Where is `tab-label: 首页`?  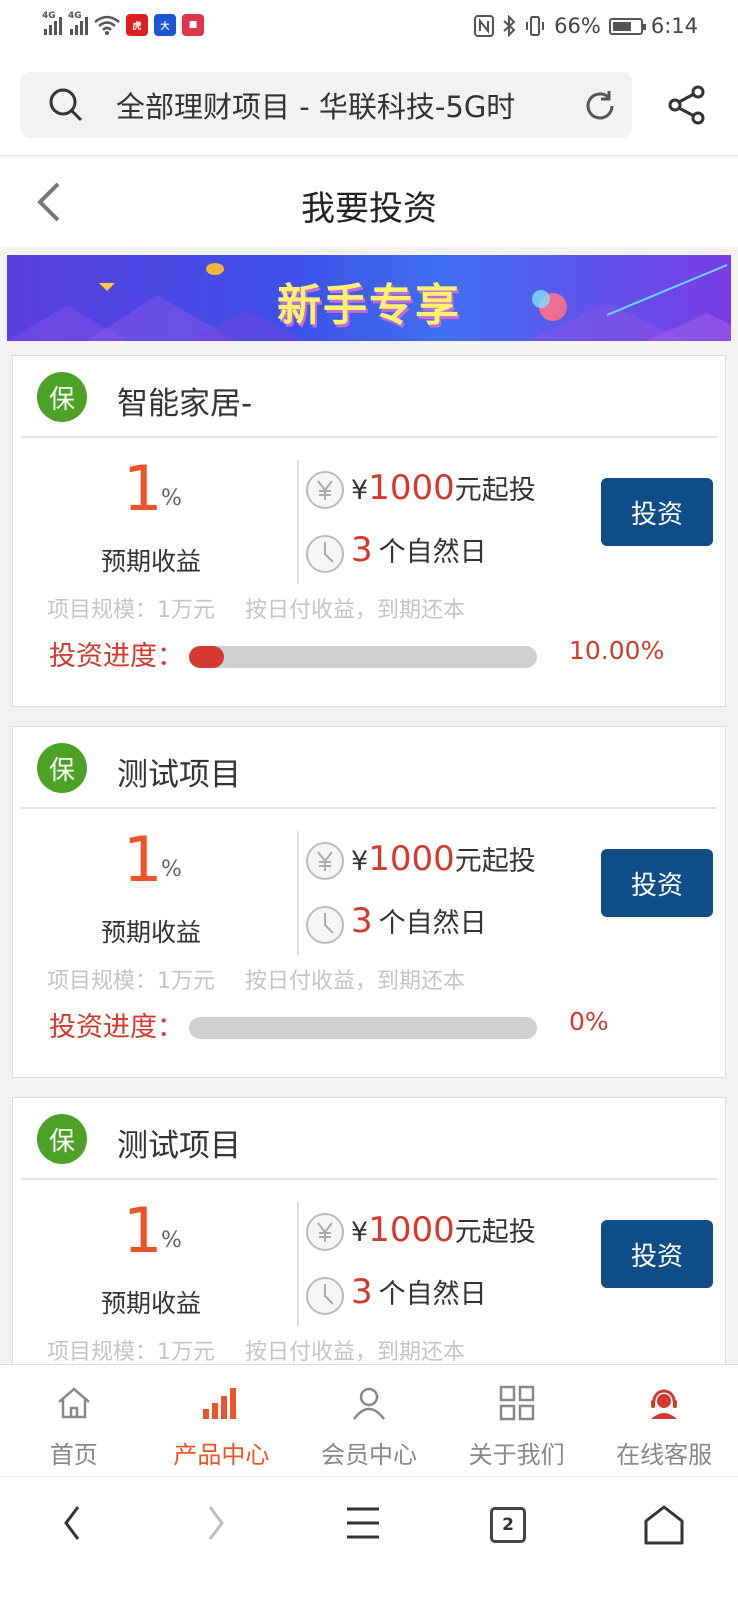
tab-label: 首页 is located at coordinates (73, 1455).